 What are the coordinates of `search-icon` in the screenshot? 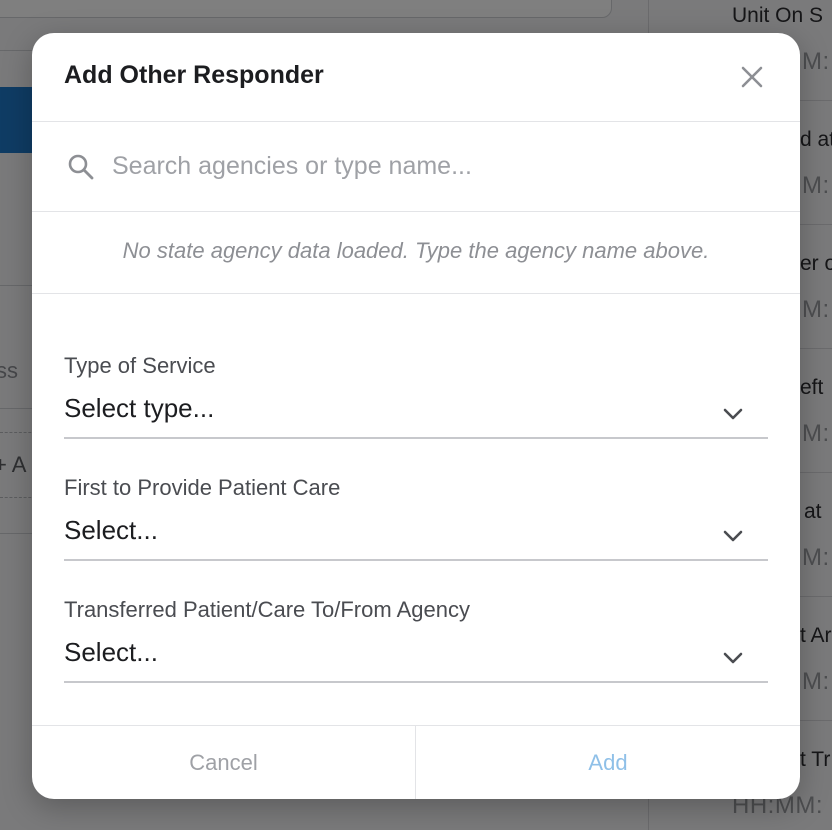 It's located at (81, 167).